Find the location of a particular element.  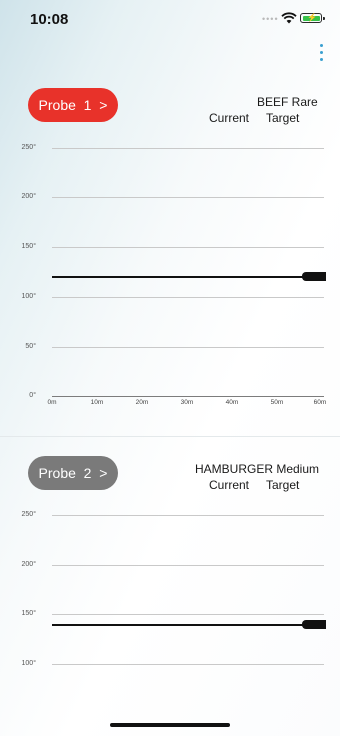

home-indicator is located at coordinates (170, 725).